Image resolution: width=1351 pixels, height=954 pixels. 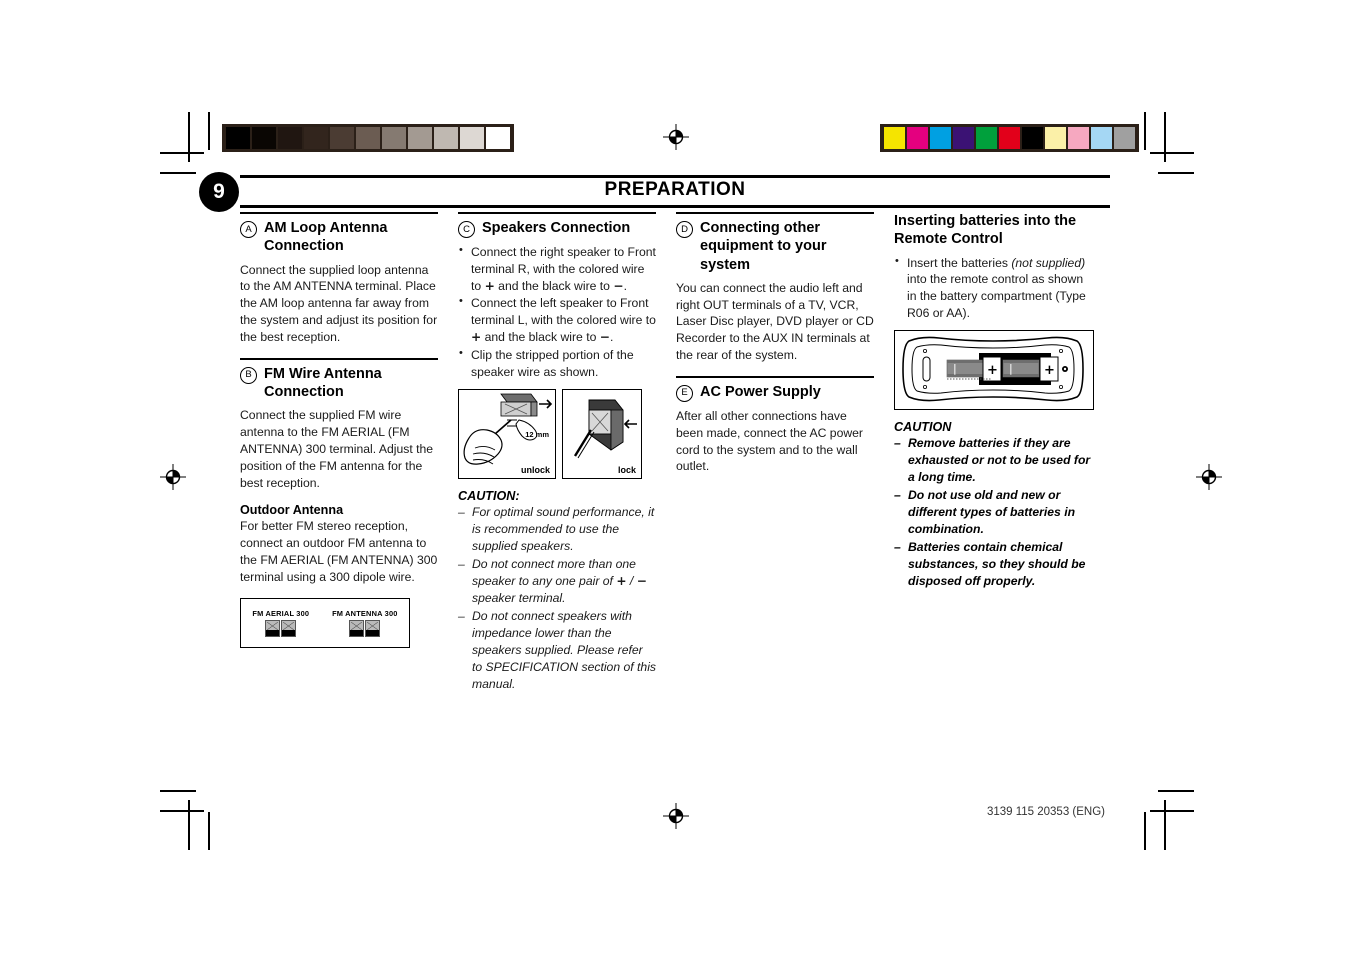 What do you see at coordinates (537, 434) in the screenshot?
I see `measurement-label: 12 mm` at bounding box center [537, 434].